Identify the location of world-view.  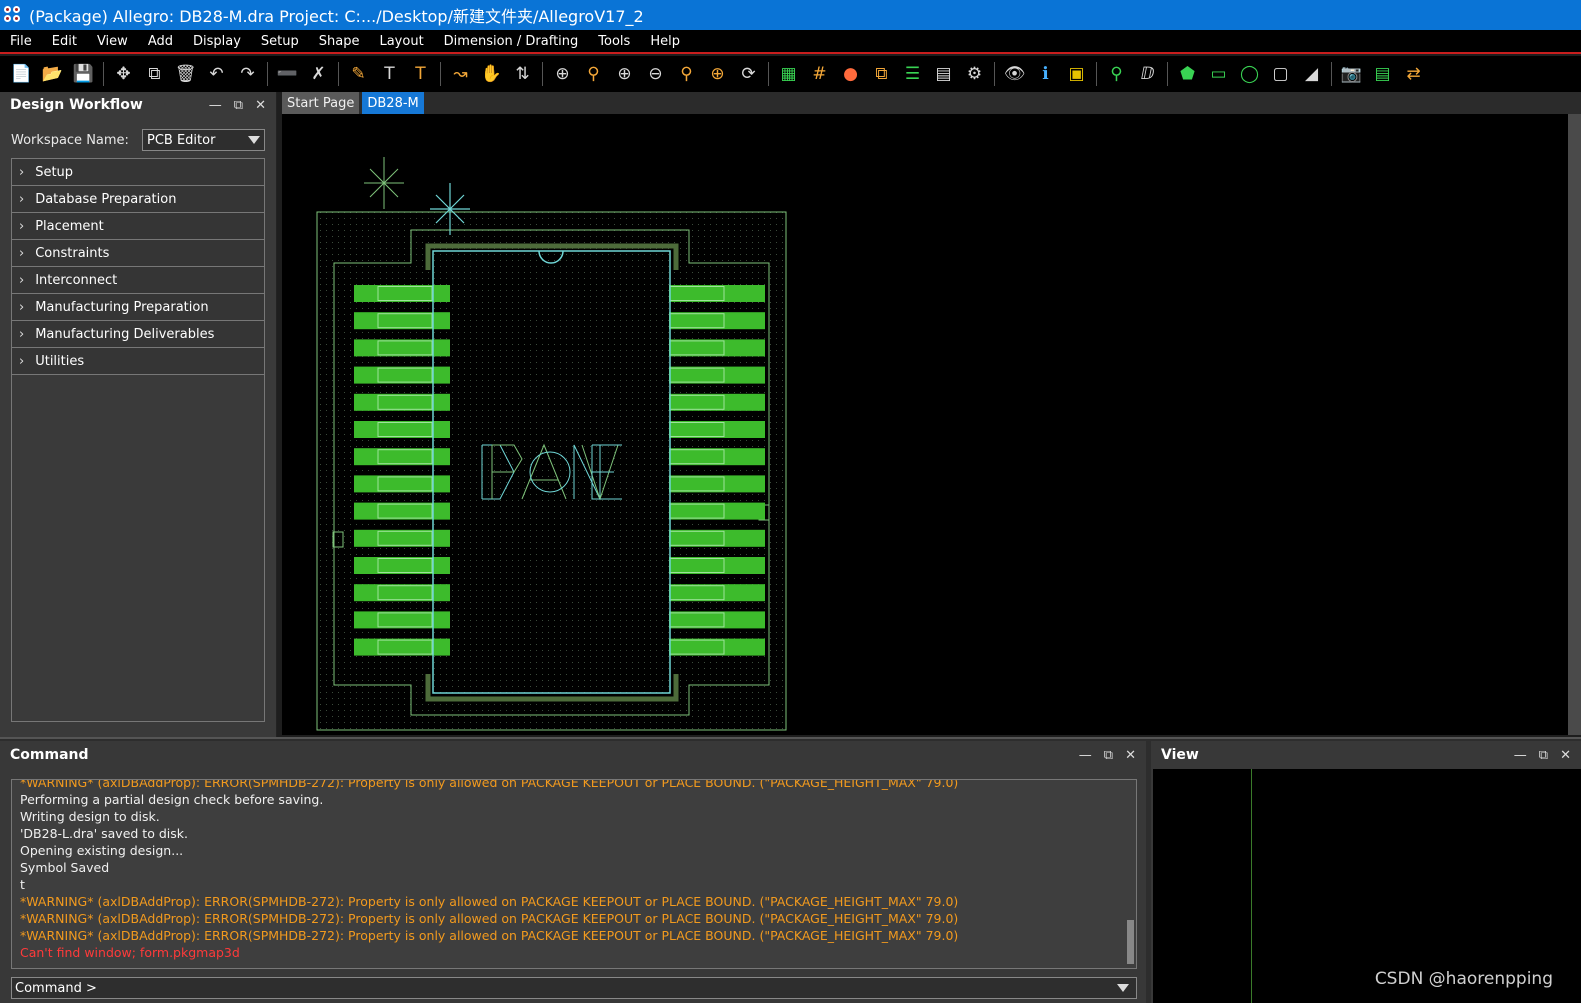
(1367, 886).